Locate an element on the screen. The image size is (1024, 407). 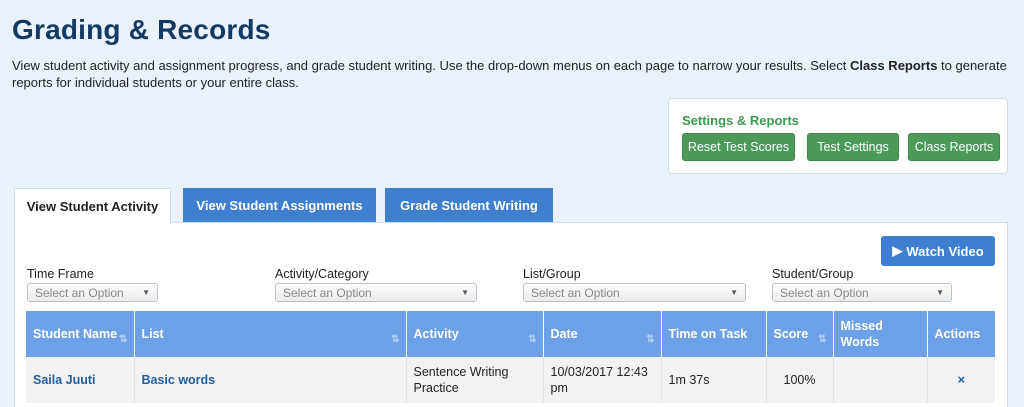
test-settings-button: Test Settings is located at coordinates (853, 147).